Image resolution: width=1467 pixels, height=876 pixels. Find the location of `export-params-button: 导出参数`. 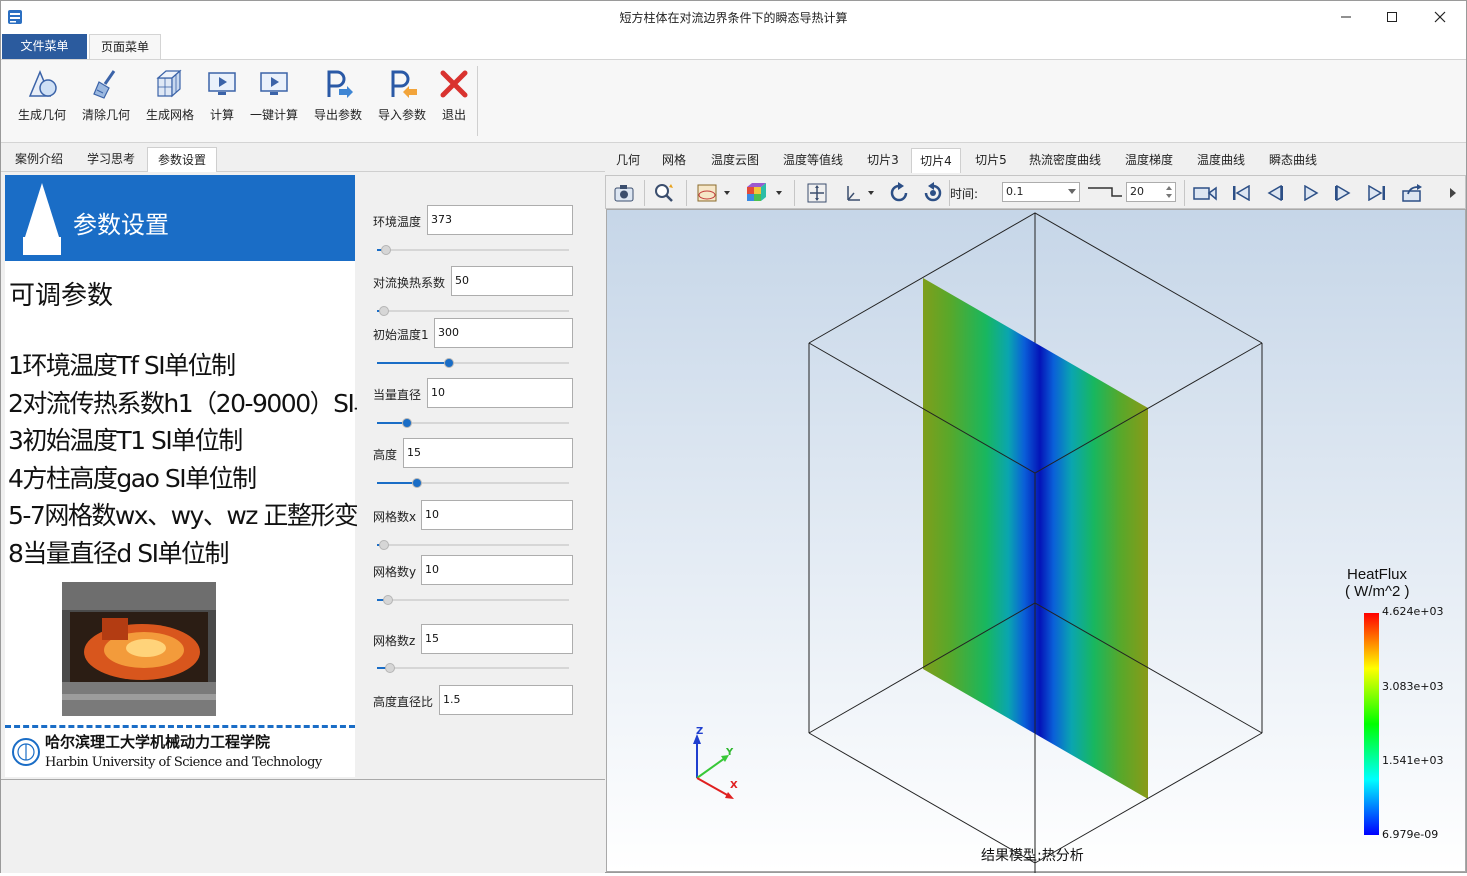

export-params-button: 导出参数 is located at coordinates (338, 98).